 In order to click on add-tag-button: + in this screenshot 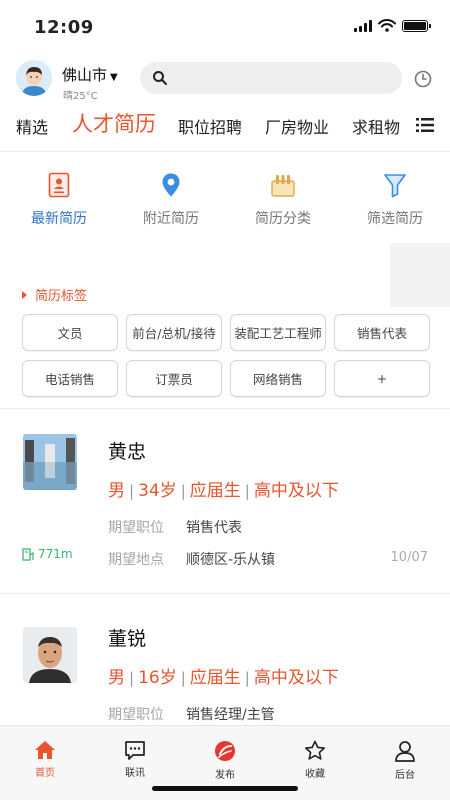, I will do `click(382, 378)`.